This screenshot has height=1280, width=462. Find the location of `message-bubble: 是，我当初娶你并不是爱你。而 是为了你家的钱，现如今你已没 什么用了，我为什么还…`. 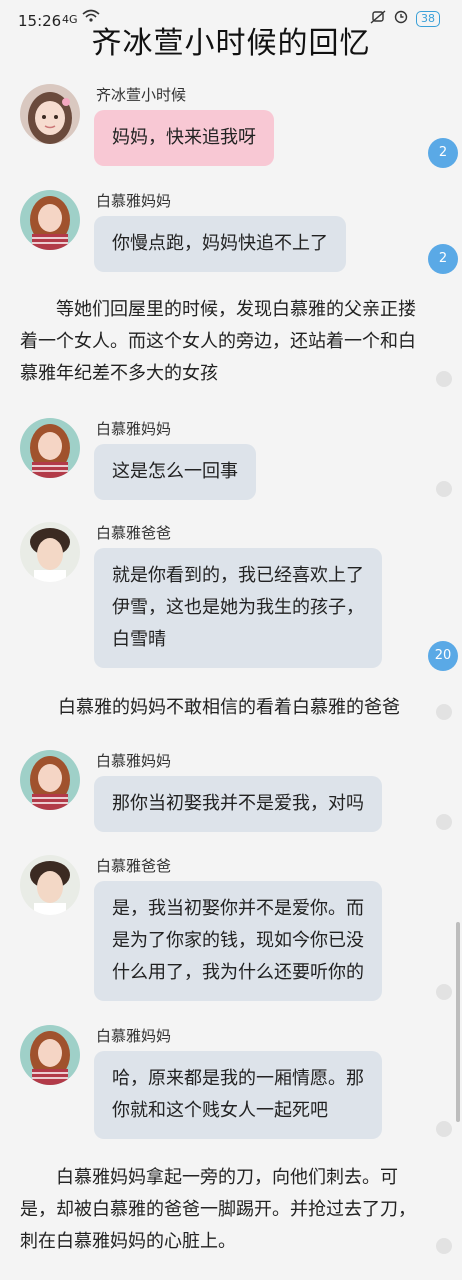

message-bubble: 是，我当初娶你并不是爱你。而 是为了你家的钱，现如今你已没 什么用了，我为什么还… is located at coordinates (238, 941).